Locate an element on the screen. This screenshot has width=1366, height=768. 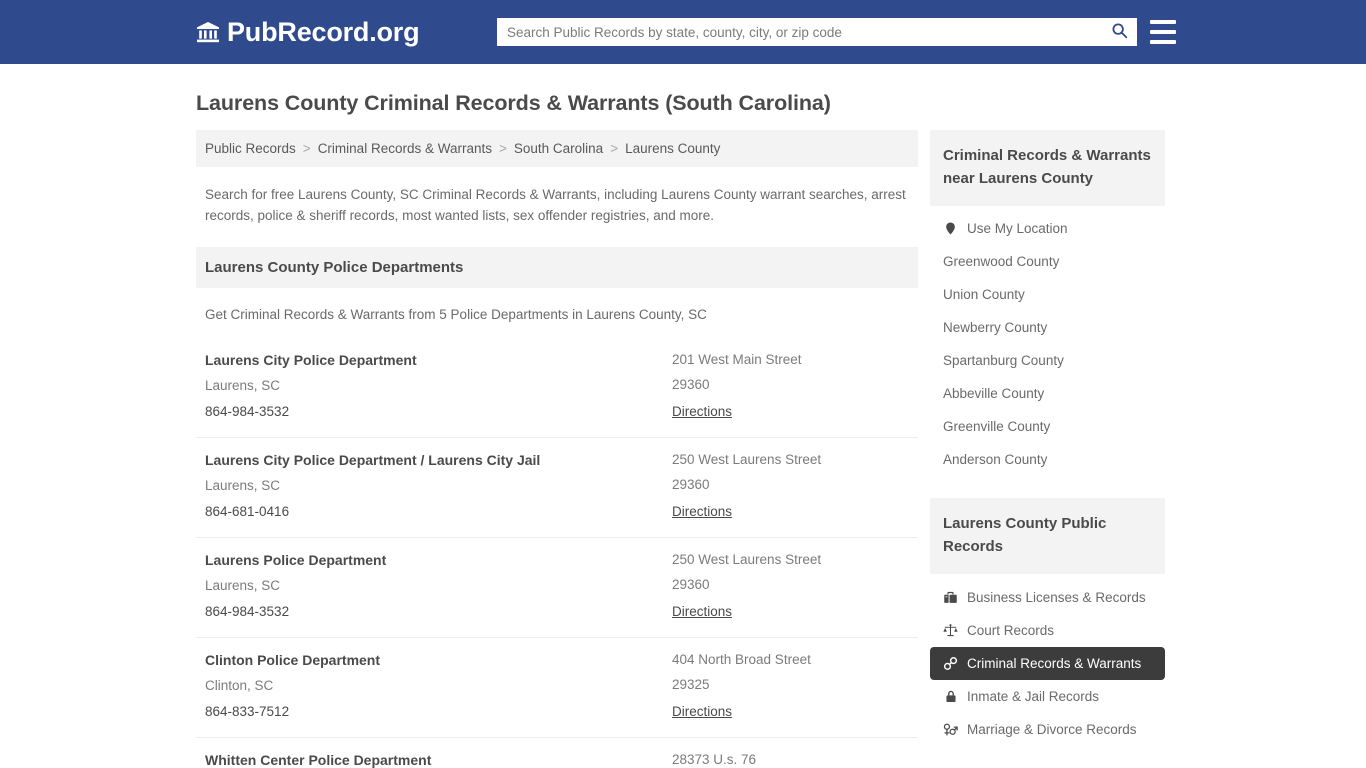
department-name: Whitten Center Police Department is located at coordinates (438, 760).